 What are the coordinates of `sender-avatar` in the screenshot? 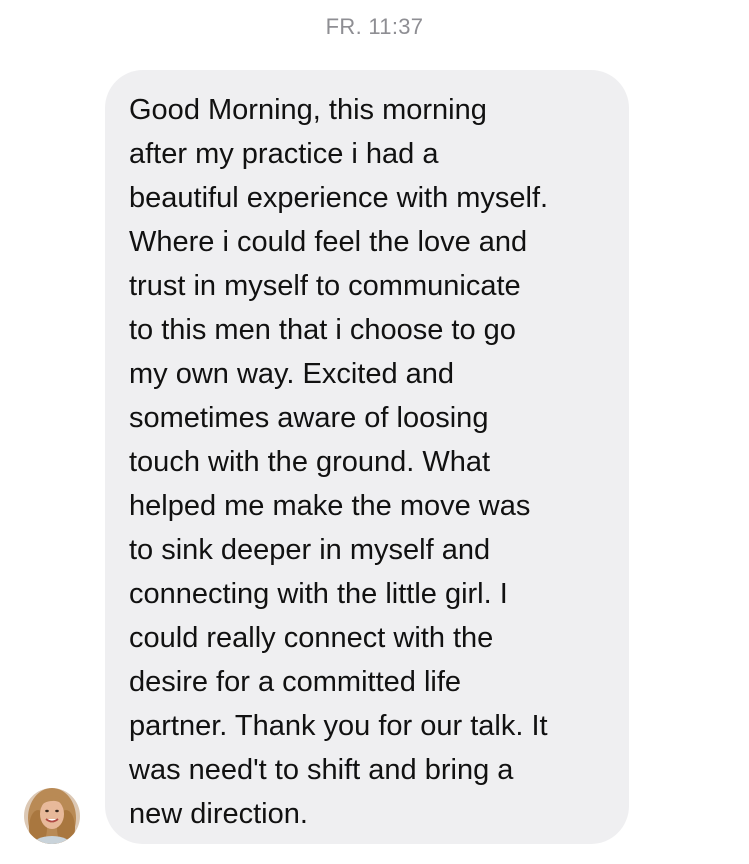 It's located at (52, 816).